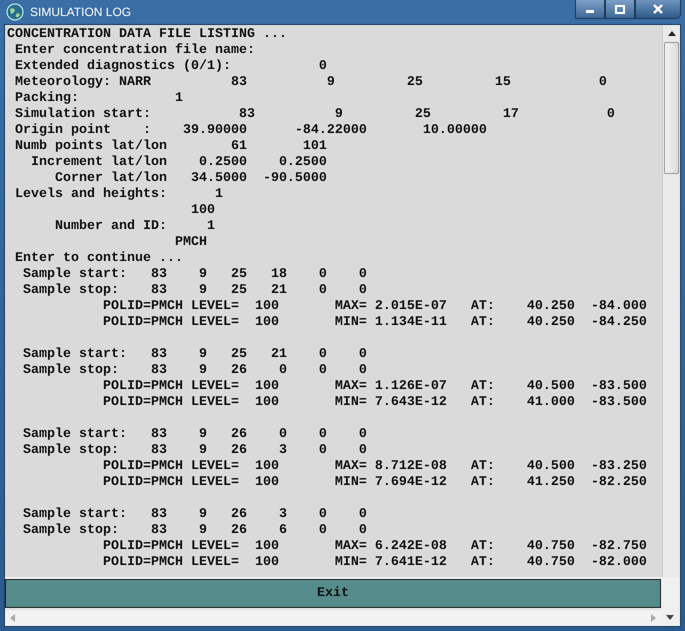 This screenshot has width=685, height=631. What do you see at coordinates (195, 355) in the screenshot?
I see `log-line: Sample start: 83 9 25 21 0 0` at bounding box center [195, 355].